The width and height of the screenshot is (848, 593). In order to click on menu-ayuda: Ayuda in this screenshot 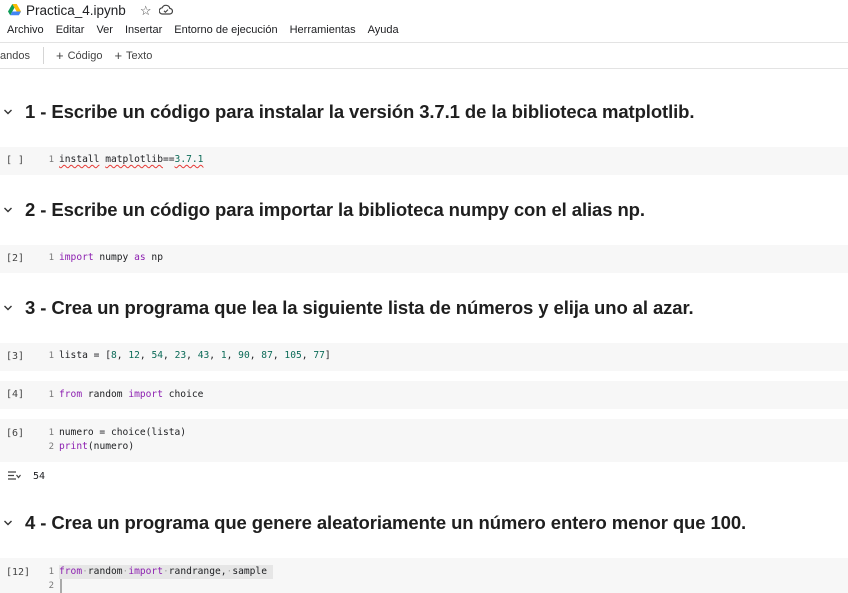, I will do `click(383, 30)`.